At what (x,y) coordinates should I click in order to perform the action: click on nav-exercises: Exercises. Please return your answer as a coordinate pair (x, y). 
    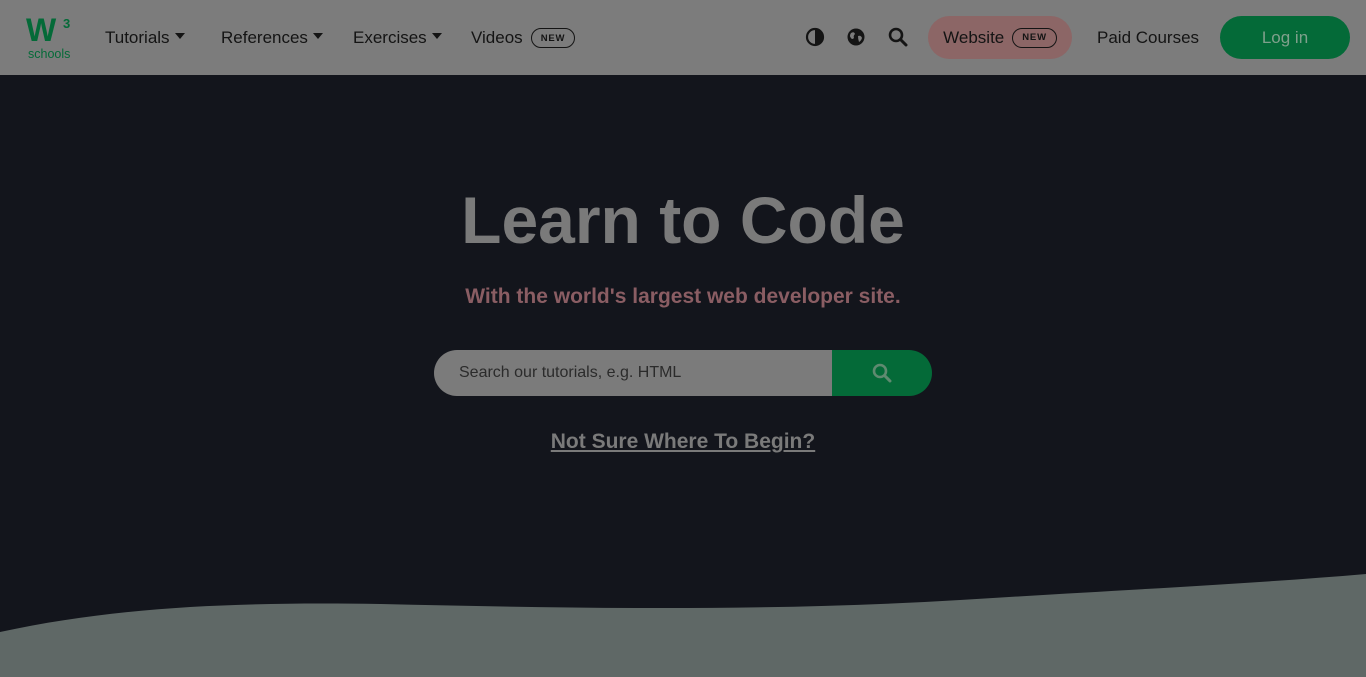
    Looking at the image, I should click on (397, 38).